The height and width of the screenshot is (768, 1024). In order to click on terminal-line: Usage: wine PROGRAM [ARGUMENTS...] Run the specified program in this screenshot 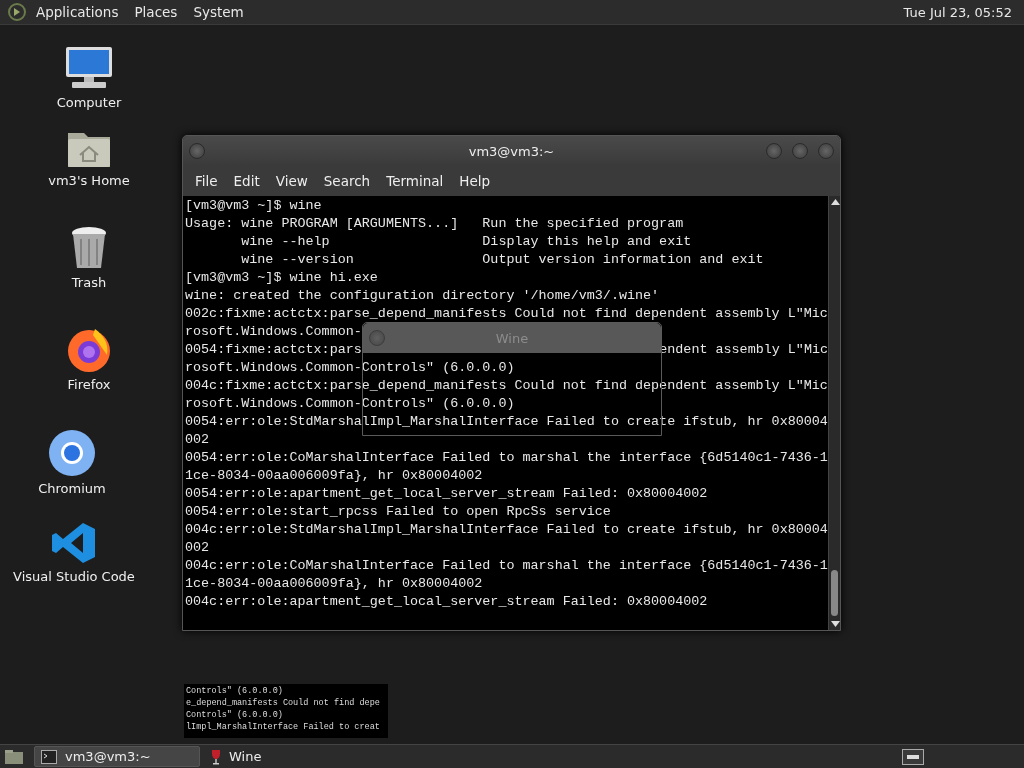, I will do `click(434, 224)`.